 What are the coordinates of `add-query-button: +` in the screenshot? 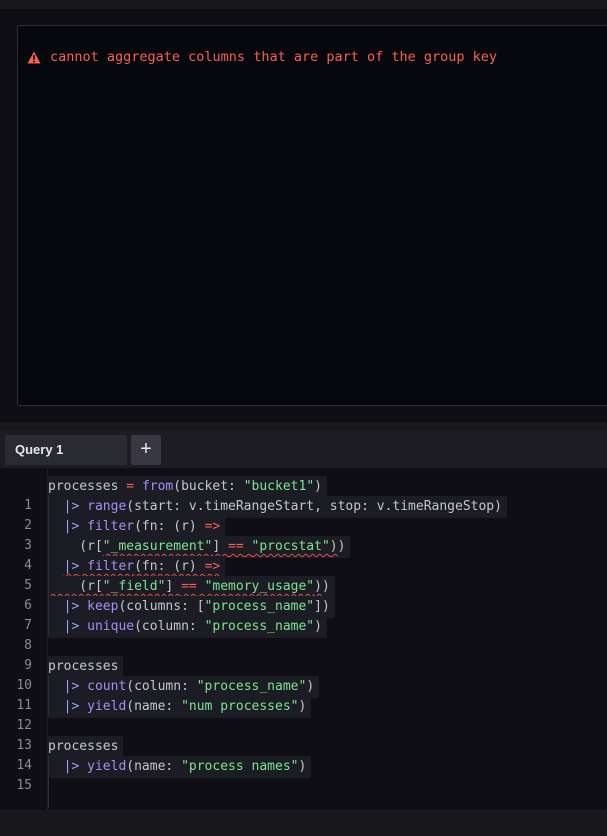 It's located at (146, 450).